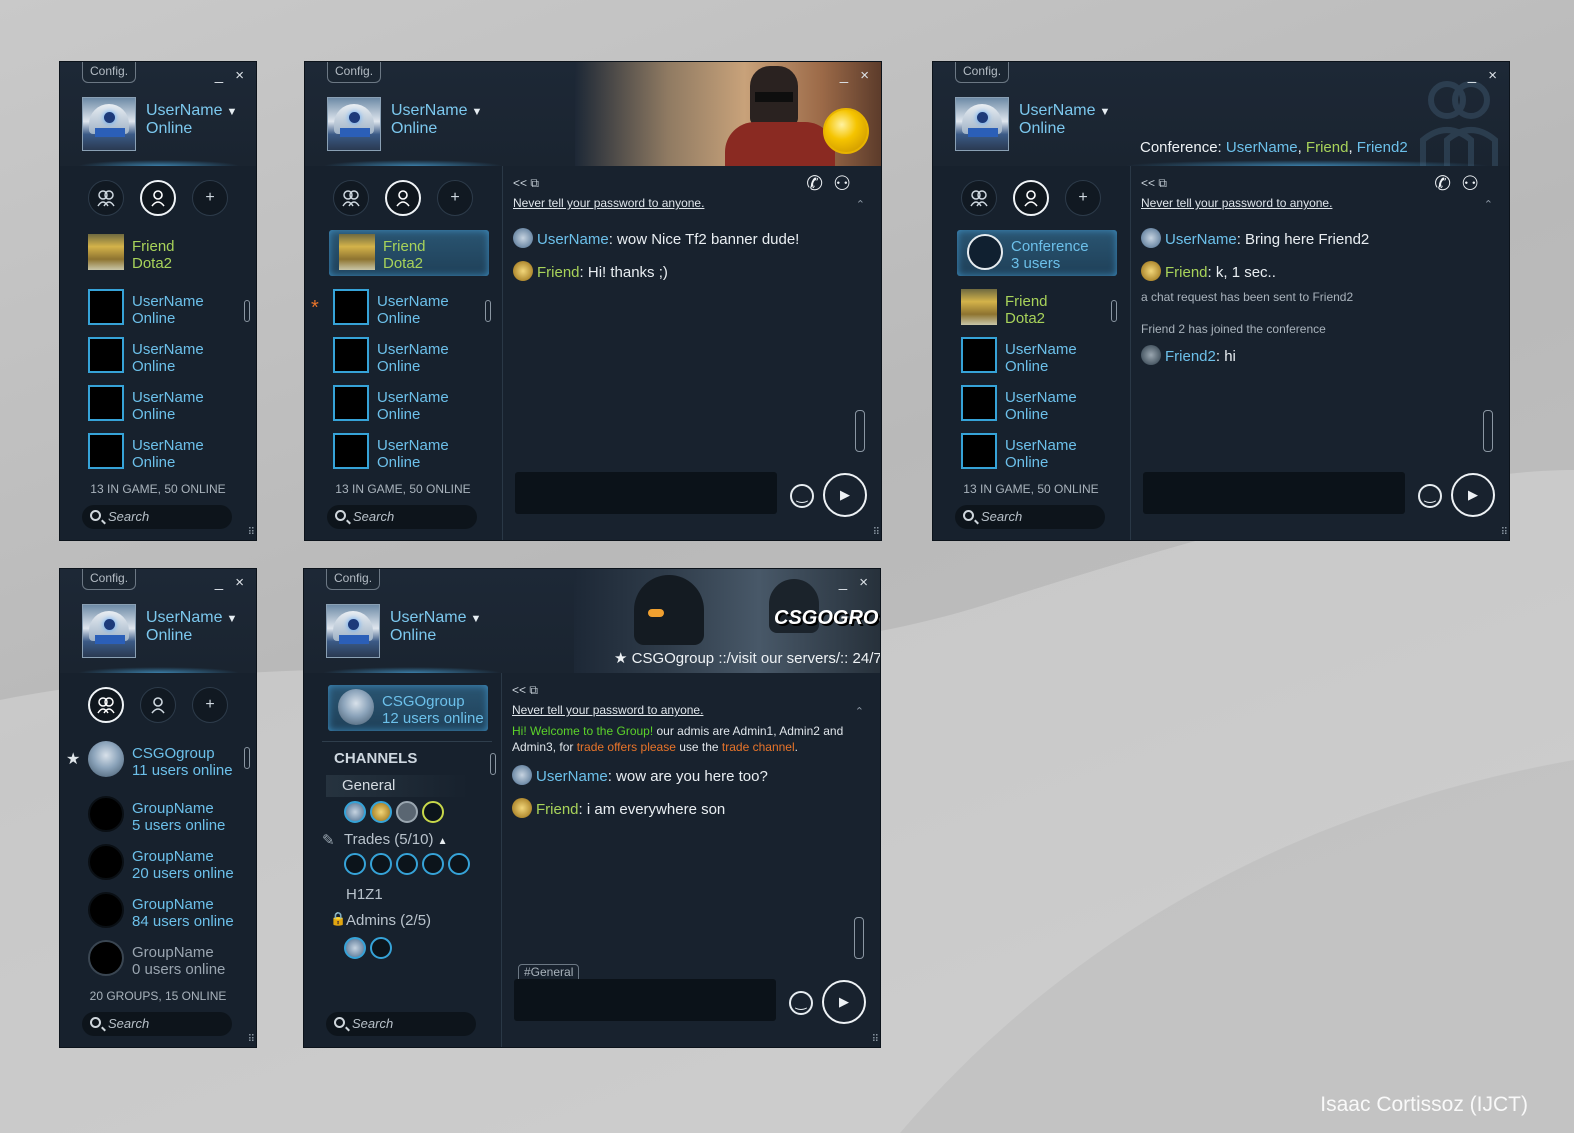  Describe the element at coordinates (408, 708) in the screenshot. I see `list-item-selected: CSGOgroup 12 users online` at that location.